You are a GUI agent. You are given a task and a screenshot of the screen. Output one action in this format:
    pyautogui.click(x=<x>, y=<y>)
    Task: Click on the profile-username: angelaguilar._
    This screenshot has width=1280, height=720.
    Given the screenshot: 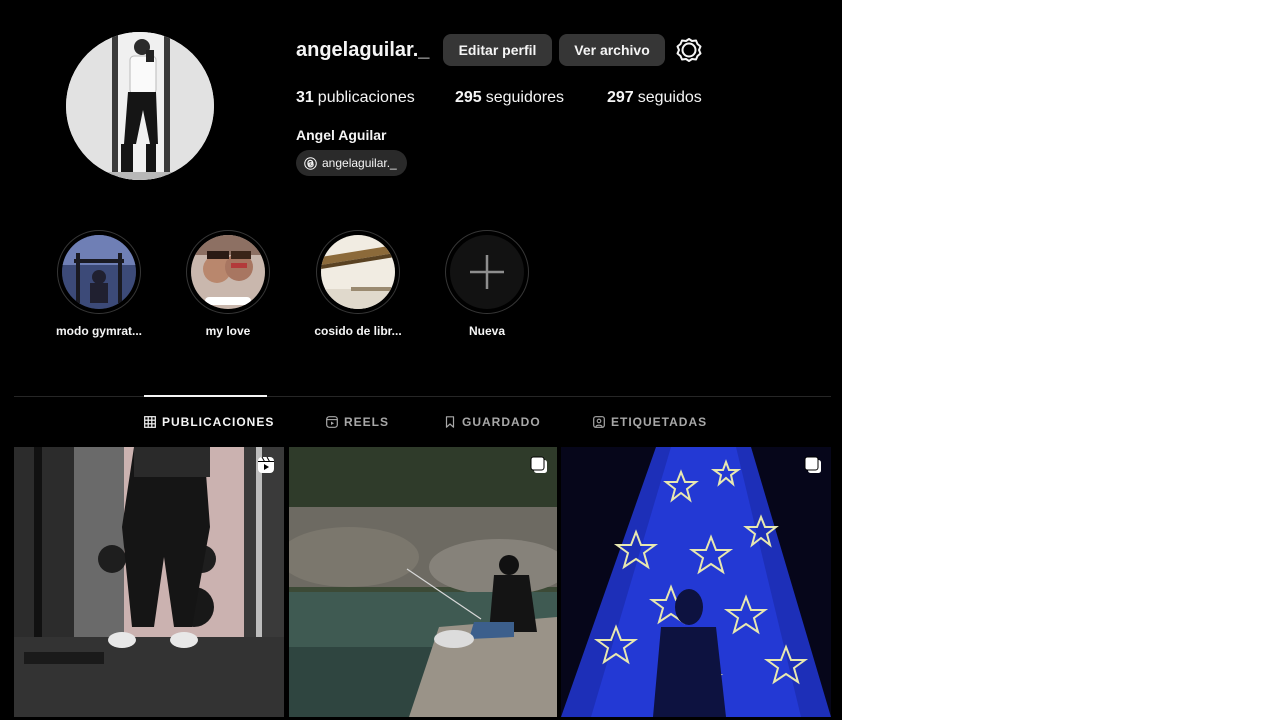 What is the action you would take?
    pyautogui.click(x=363, y=50)
    